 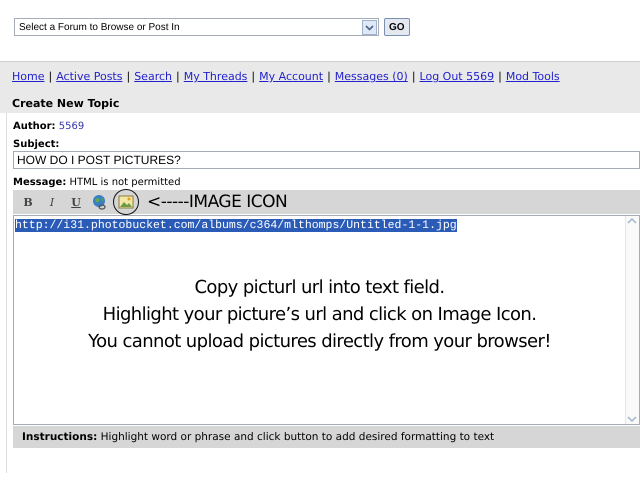 What do you see at coordinates (71, 126) in the screenshot?
I see `author-link: 5569` at bounding box center [71, 126].